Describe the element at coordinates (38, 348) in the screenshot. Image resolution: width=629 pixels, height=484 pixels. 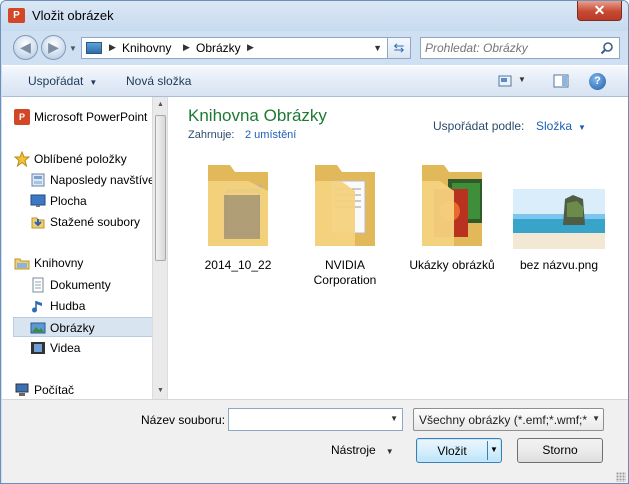
I see `videos-icon` at that location.